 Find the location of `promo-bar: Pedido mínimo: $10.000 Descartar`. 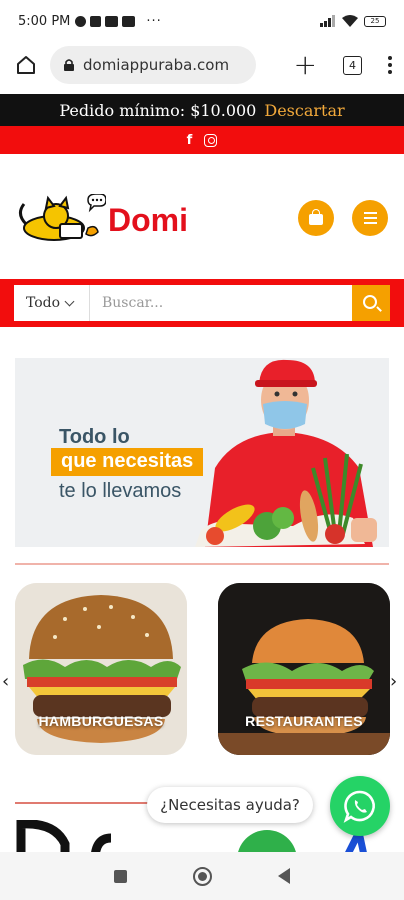

promo-bar: Pedido mínimo: $10.000 Descartar is located at coordinates (202, 110).